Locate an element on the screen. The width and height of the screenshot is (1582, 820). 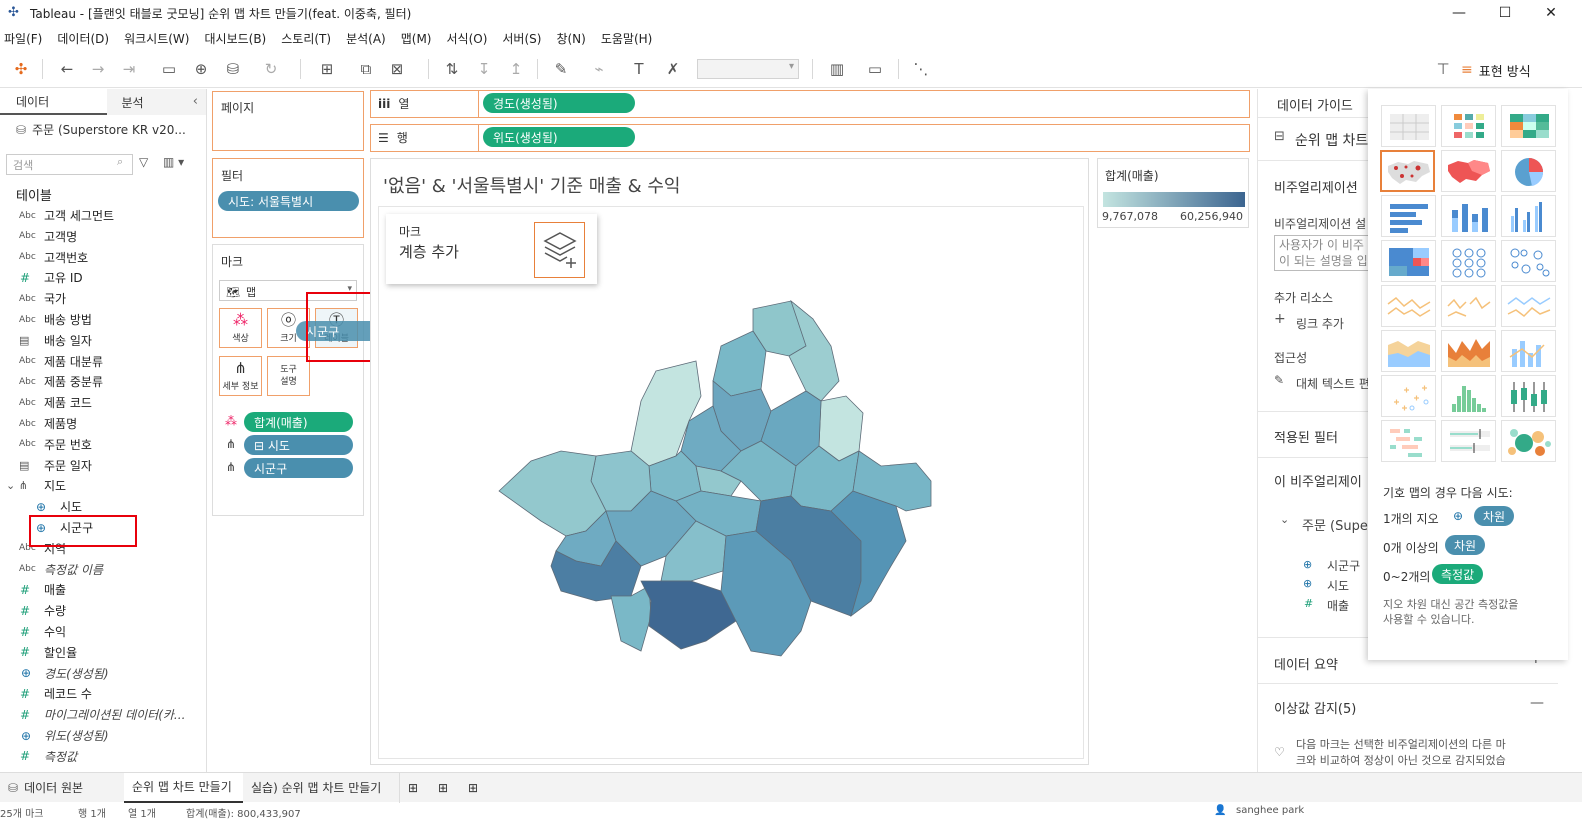
search-input: 검색 is located at coordinates (69, 164).